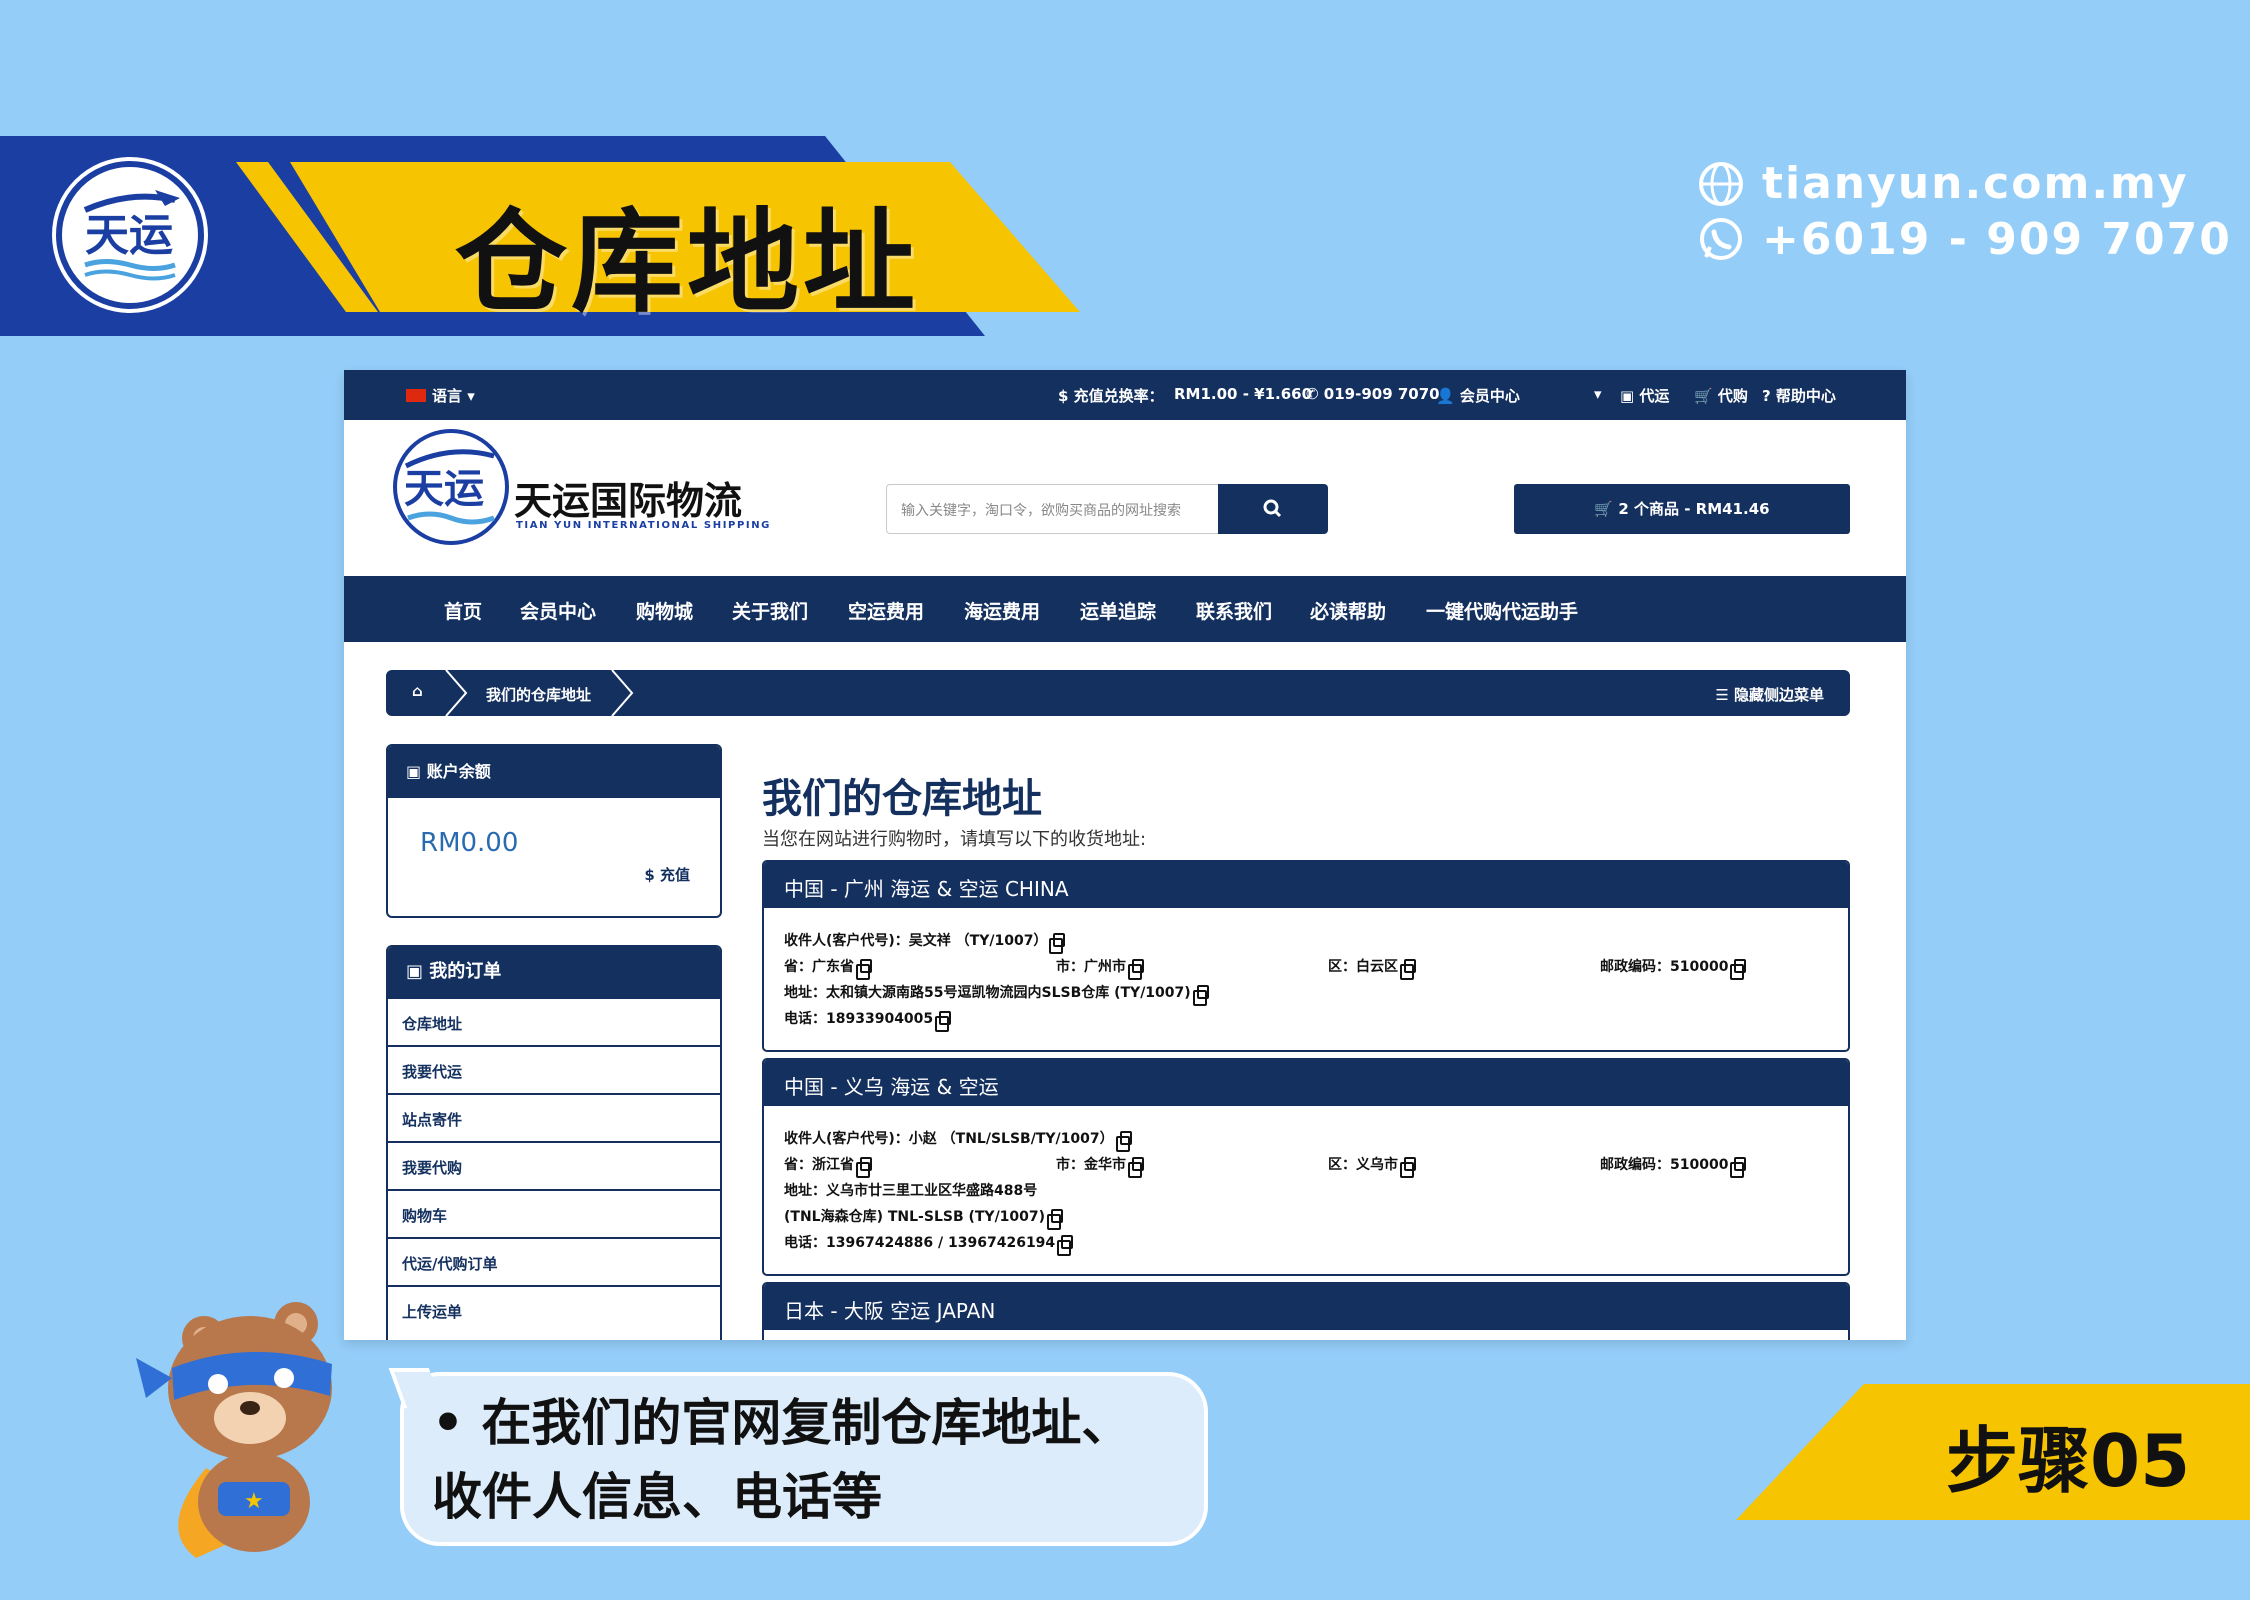  I want to click on page-title: 我们的仓库地址, so click(902, 799).